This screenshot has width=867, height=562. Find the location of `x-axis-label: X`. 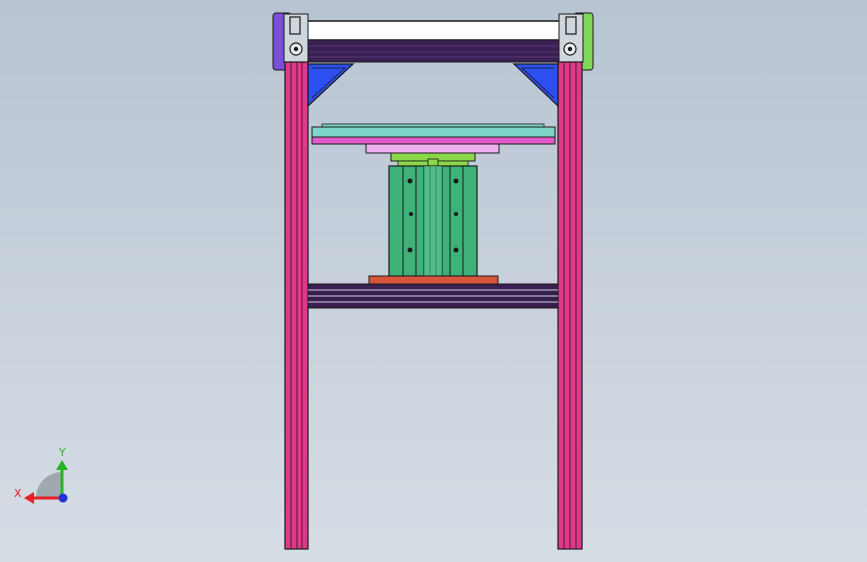

x-axis-label: X is located at coordinates (18, 493).